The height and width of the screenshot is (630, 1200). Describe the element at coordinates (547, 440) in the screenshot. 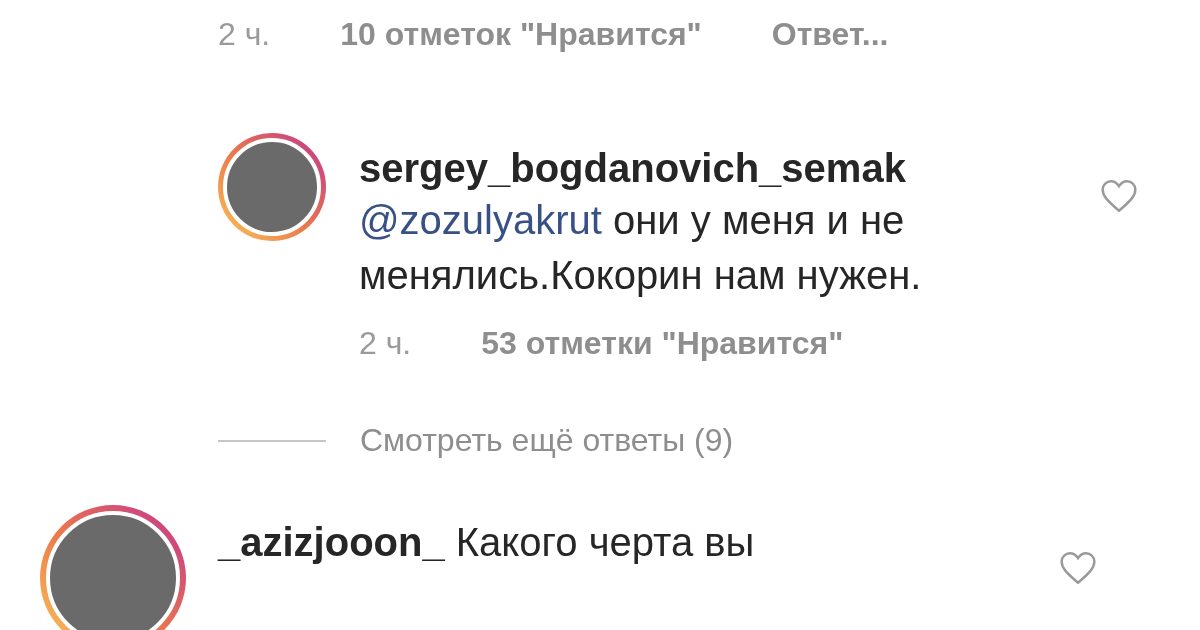

I see `view-more-replies-link: Смотреть ещё ответы (9)` at that location.